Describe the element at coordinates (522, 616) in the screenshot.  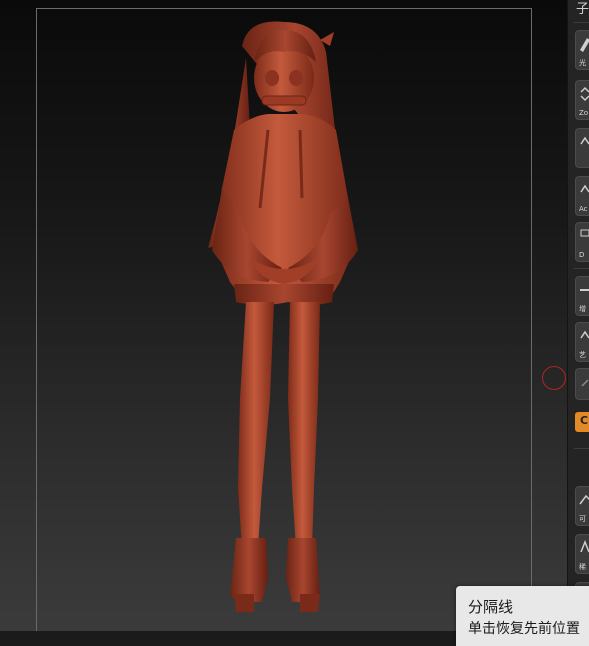
I see `tooltip: 分隔线 单击恢复先前位置` at that location.